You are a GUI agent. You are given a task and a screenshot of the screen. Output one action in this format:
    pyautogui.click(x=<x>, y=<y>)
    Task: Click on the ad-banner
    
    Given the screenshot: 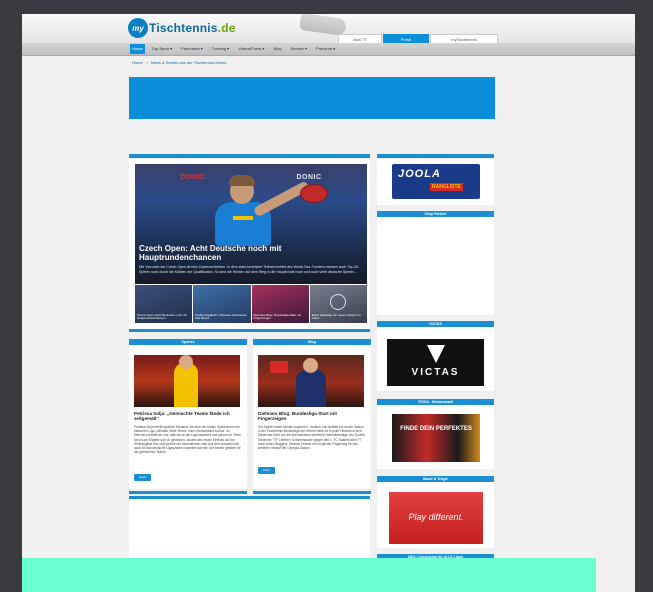 What is the action you would take?
    pyautogui.click(x=312, y=98)
    